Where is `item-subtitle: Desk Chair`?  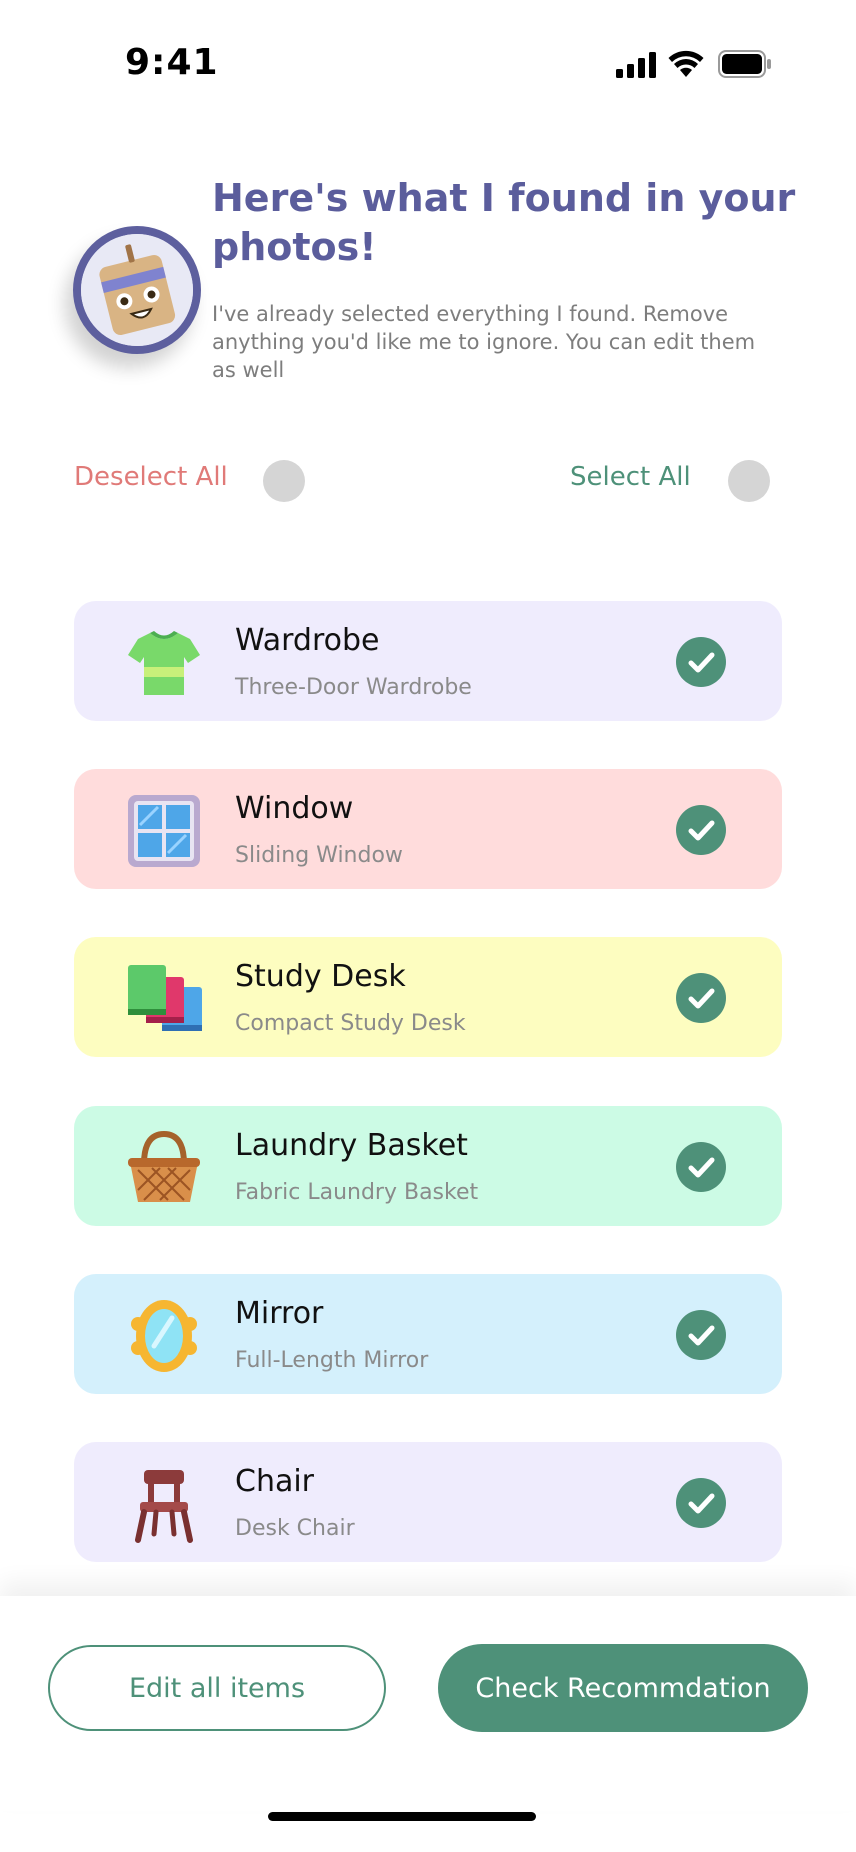 item-subtitle: Desk Chair is located at coordinates (295, 1528).